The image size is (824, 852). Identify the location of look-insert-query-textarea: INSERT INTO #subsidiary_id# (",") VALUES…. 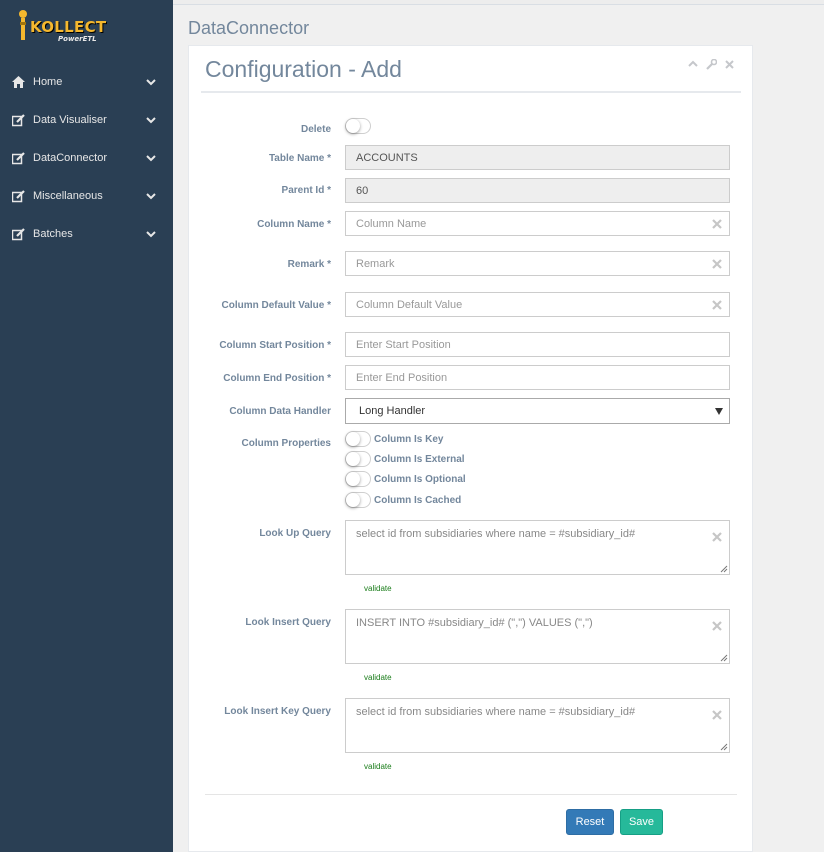
(537, 636).